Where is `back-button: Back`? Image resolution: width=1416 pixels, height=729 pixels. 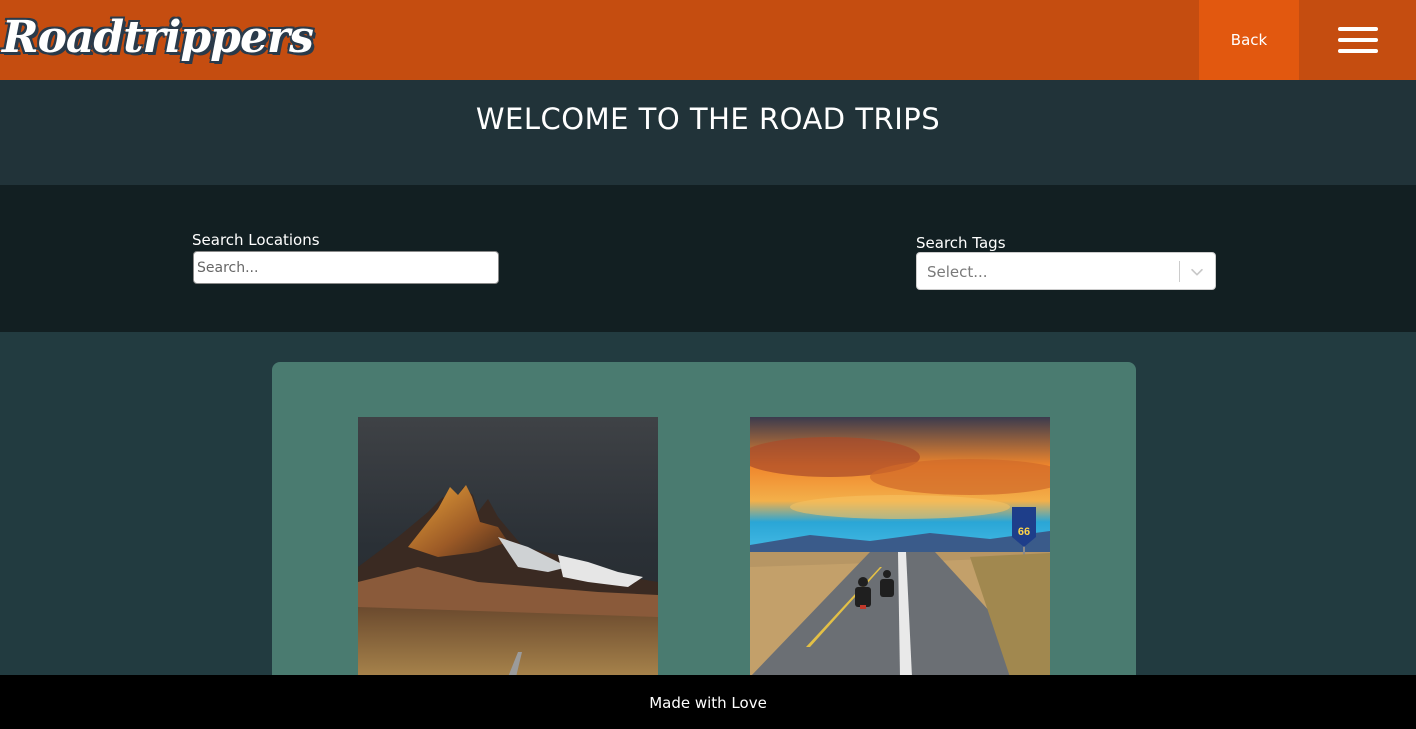 back-button: Back is located at coordinates (1249, 40).